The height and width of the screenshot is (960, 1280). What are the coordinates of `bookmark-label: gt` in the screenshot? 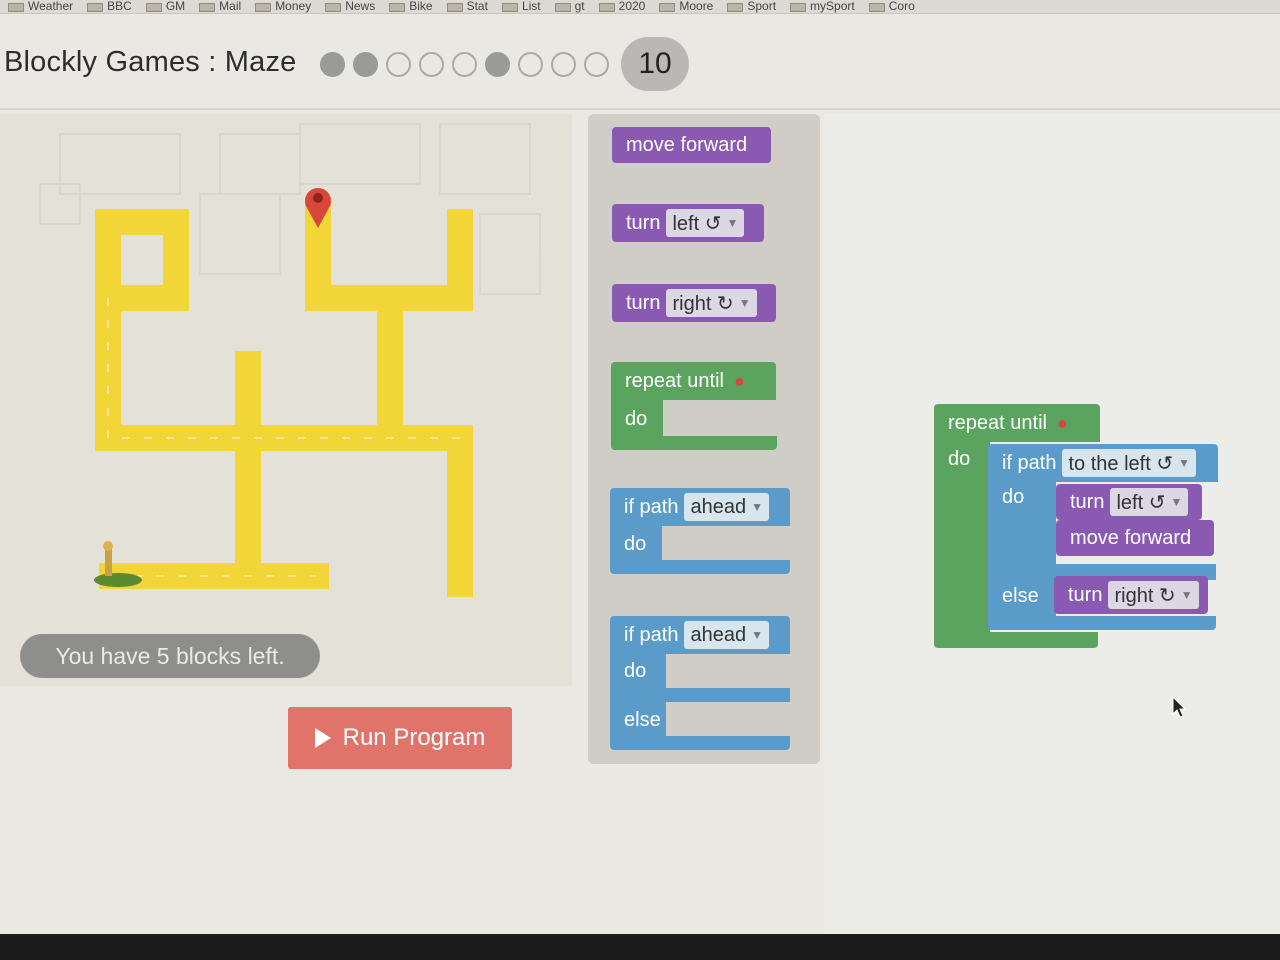 It's located at (579, 6).